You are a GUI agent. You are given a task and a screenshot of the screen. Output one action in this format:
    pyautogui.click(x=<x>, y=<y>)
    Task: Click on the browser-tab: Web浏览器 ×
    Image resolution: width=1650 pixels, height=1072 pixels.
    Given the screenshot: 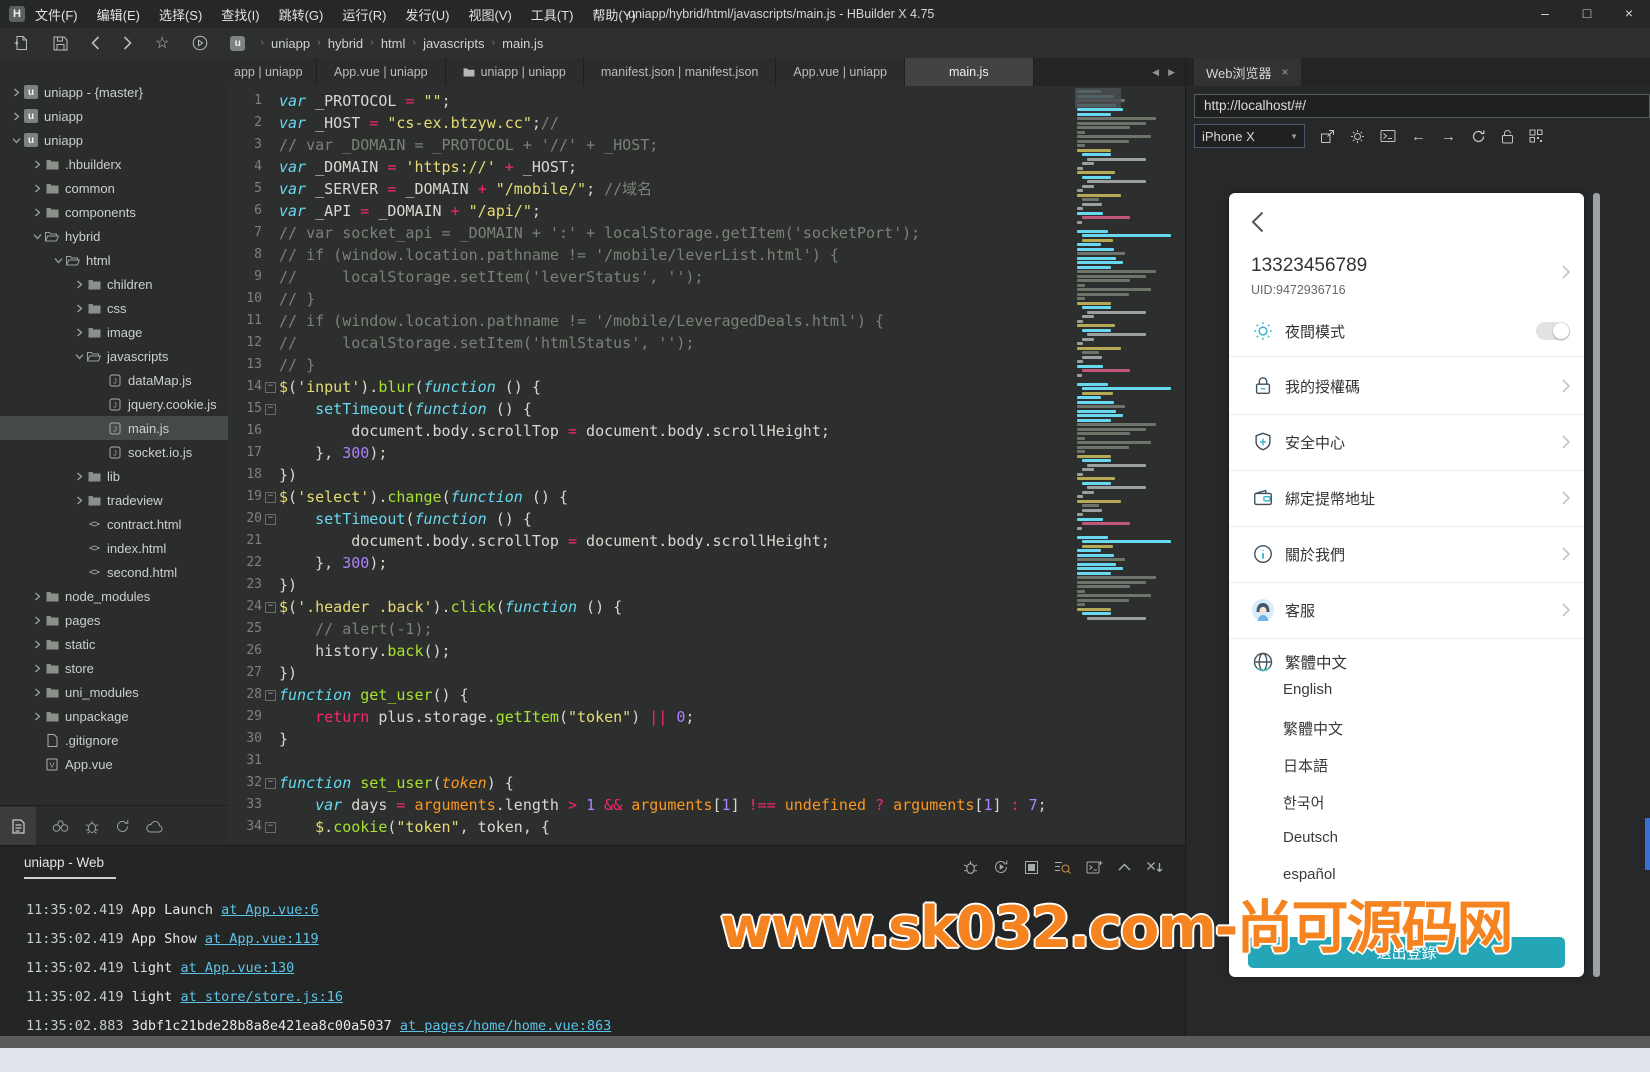 What is the action you would take?
    pyautogui.click(x=1247, y=72)
    